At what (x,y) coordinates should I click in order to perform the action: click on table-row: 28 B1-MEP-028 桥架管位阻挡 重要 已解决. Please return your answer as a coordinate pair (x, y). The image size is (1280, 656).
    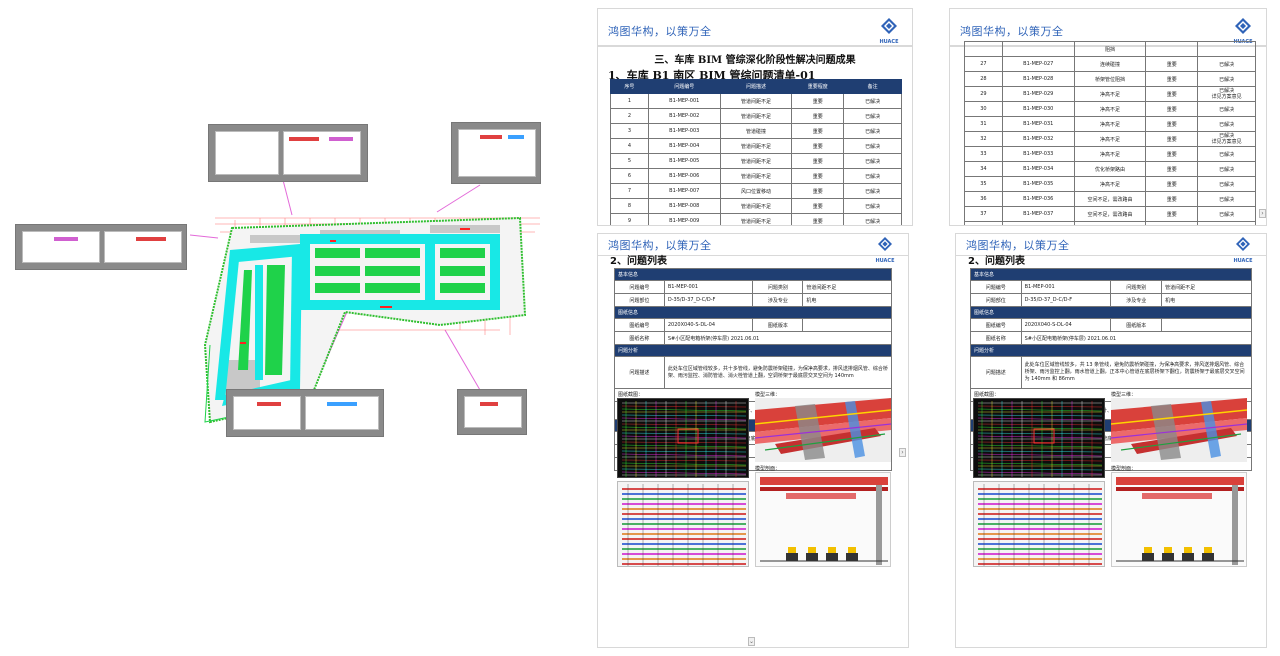
    Looking at the image, I should click on (1110, 79).